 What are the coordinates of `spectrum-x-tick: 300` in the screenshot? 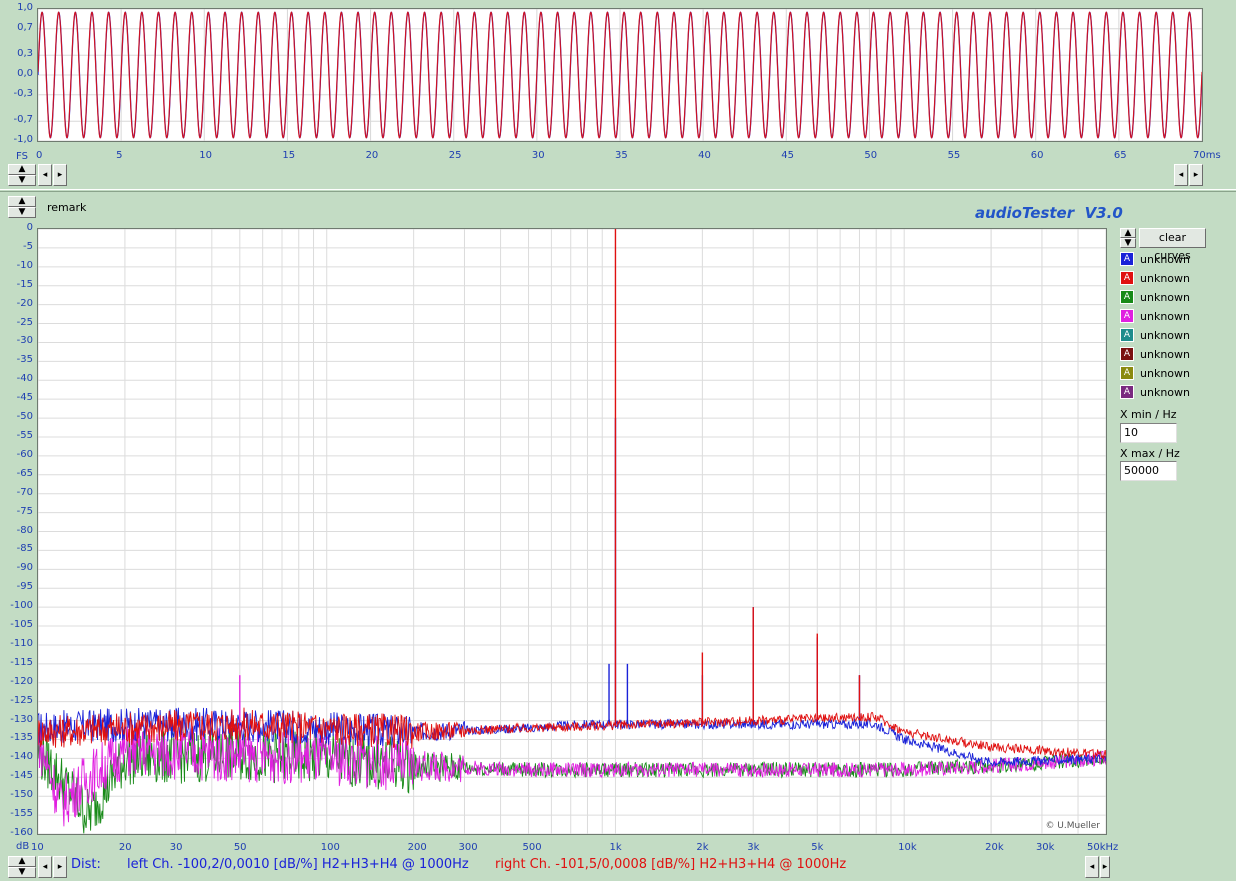 It's located at (468, 847).